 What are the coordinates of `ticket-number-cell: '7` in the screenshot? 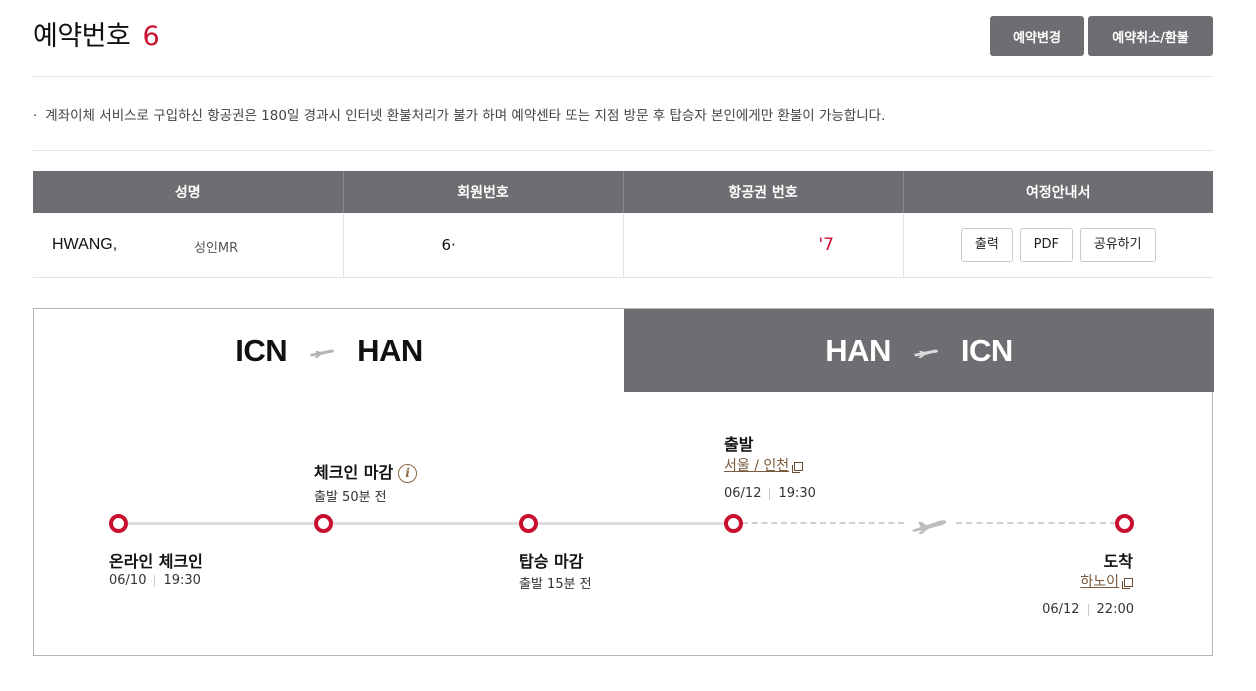 It's located at (763, 245).